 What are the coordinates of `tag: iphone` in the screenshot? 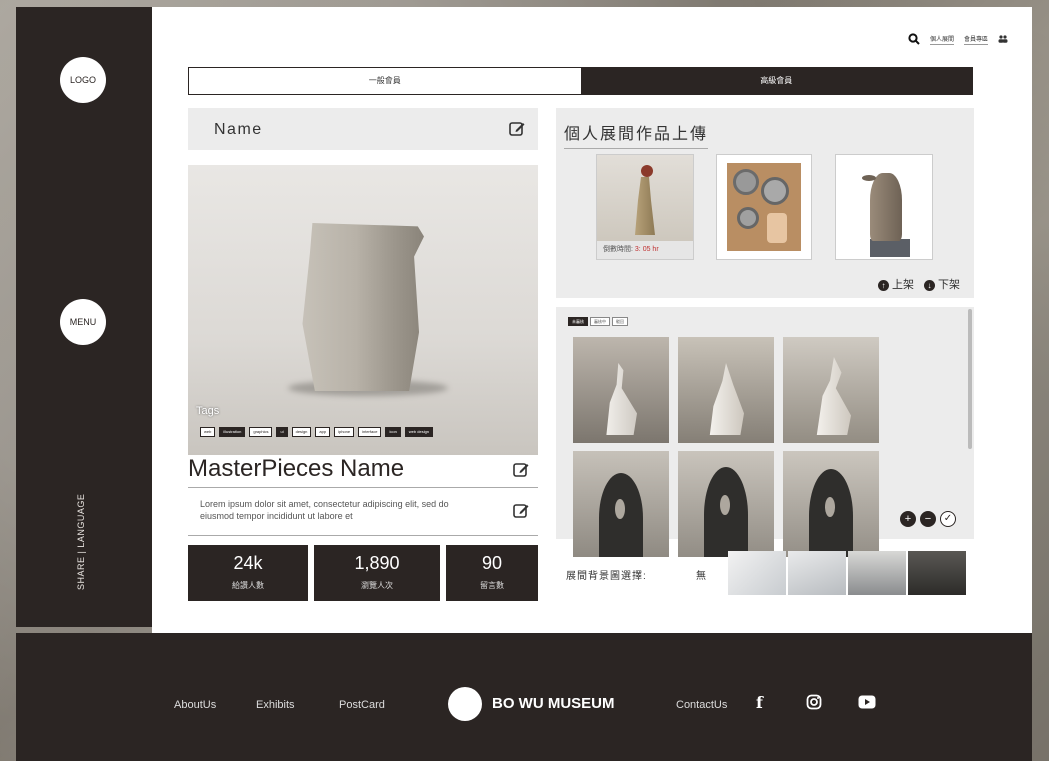 It's located at (344, 432).